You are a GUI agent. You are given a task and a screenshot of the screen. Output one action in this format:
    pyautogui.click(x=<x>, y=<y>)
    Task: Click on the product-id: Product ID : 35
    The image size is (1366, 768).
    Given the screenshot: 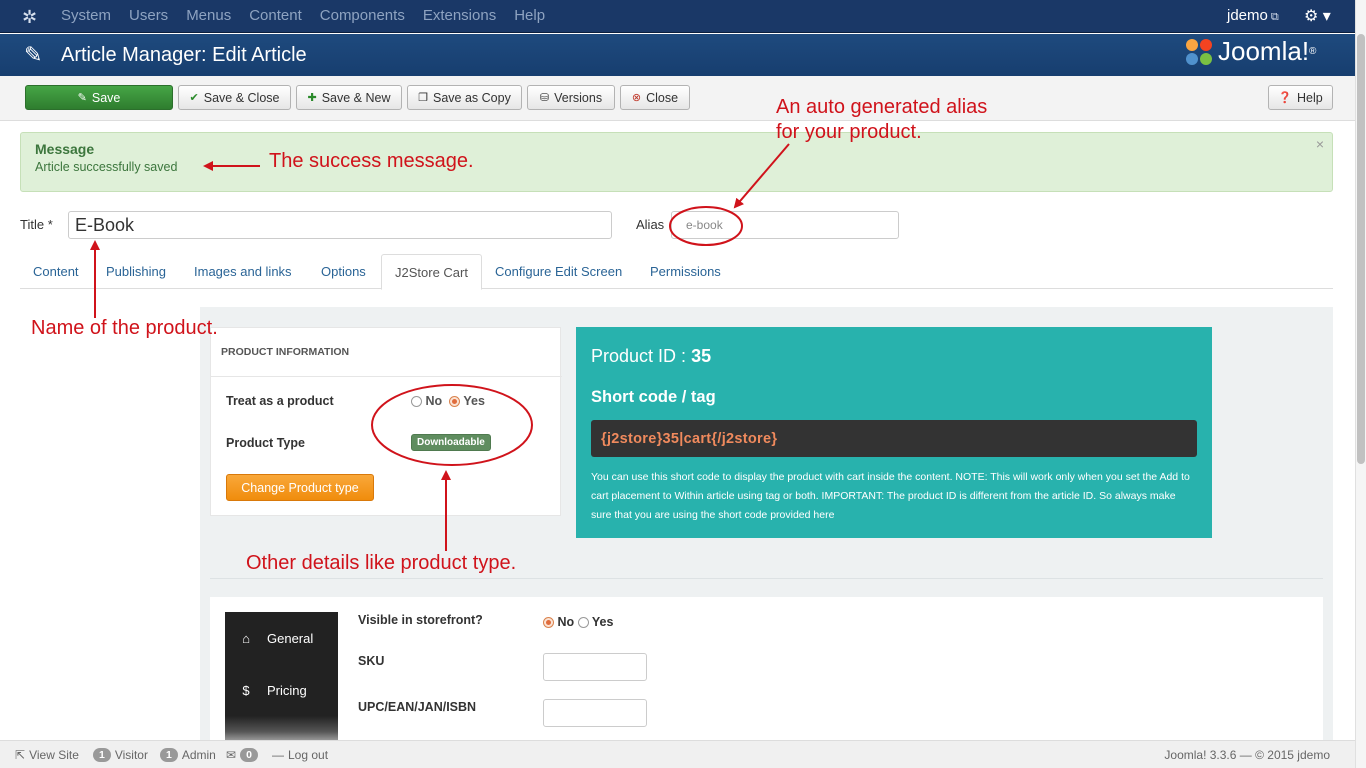 What is the action you would take?
    pyautogui.click(x=651, y=356)
    